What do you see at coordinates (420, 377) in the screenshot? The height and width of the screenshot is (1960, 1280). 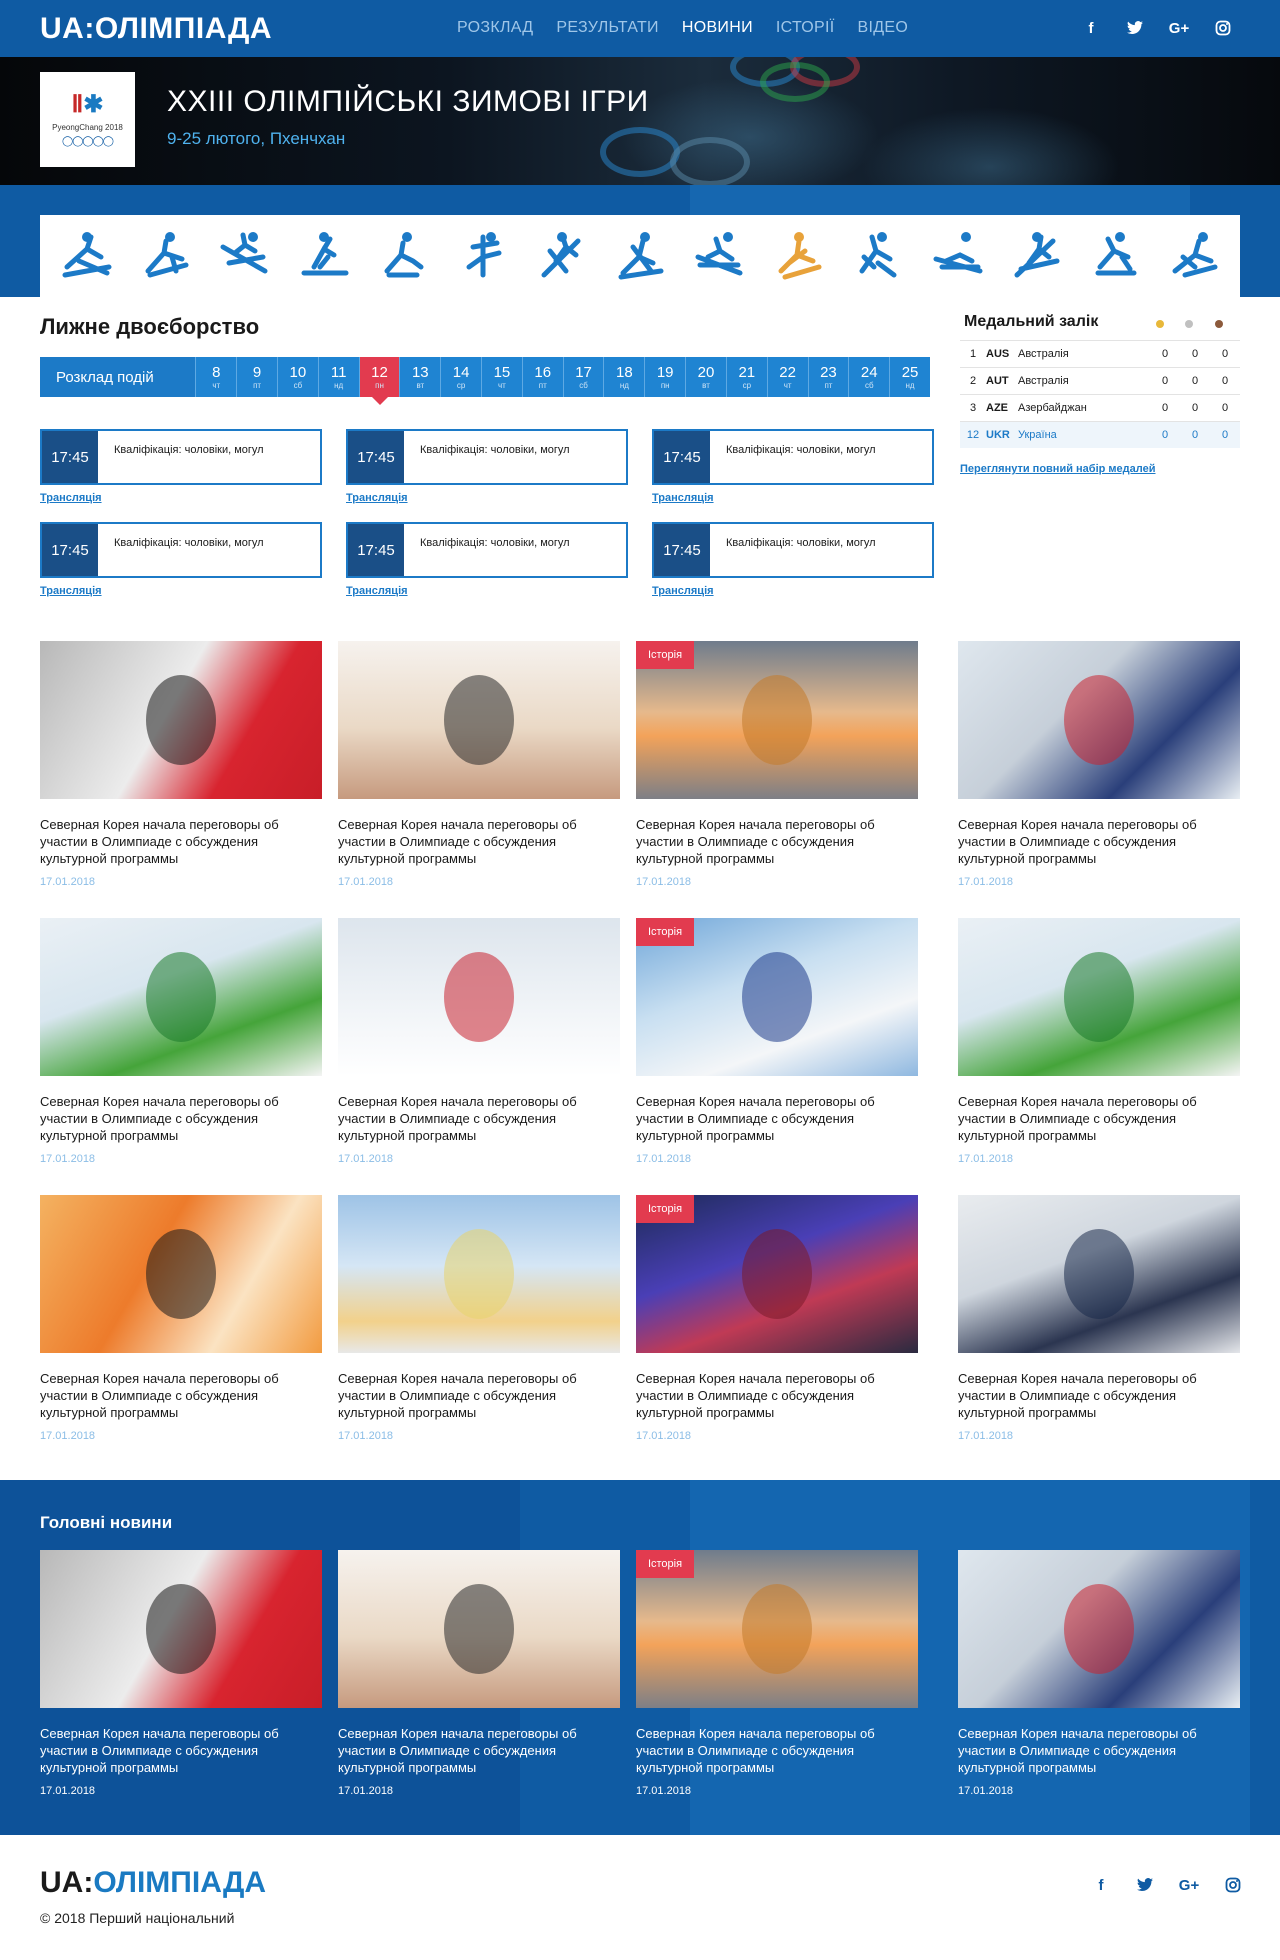 I see `schedule-day-13: 13 вт` at bounding box center [420, 377].